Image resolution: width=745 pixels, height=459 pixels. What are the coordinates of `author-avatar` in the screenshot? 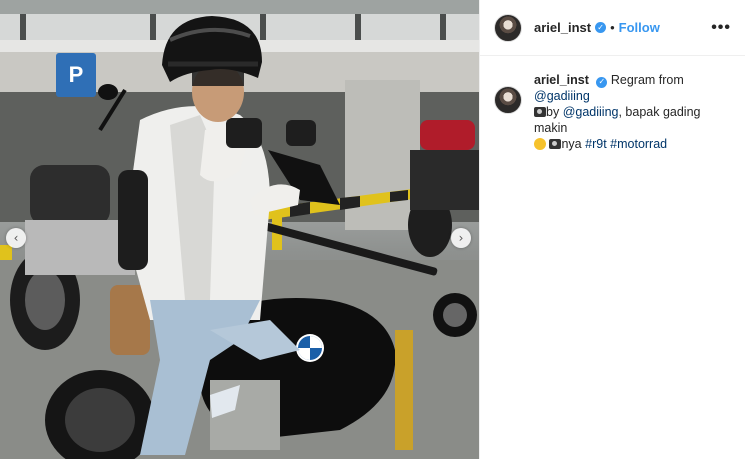 It's located at (508, 27).